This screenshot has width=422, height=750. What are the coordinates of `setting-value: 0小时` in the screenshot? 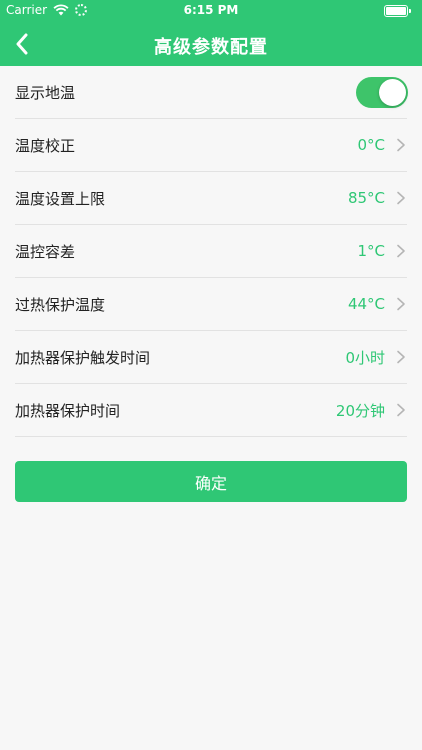 It's located at (365, 357).